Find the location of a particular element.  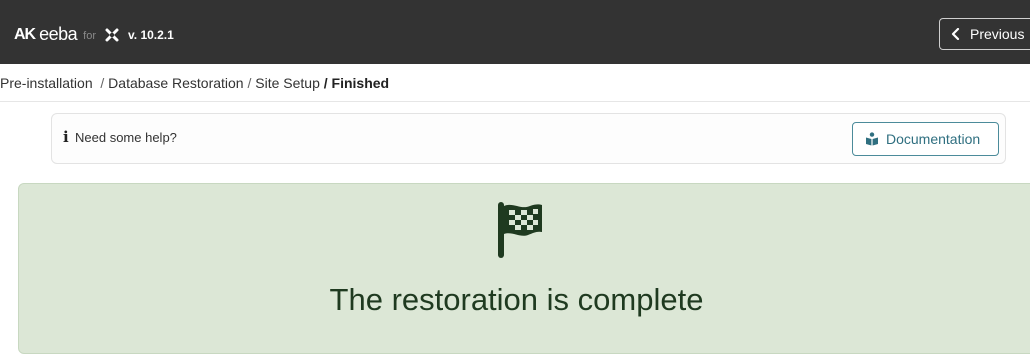

akeeba-logo: AK eeba for v. 10.2.1 is located at coordinates (94, 34).